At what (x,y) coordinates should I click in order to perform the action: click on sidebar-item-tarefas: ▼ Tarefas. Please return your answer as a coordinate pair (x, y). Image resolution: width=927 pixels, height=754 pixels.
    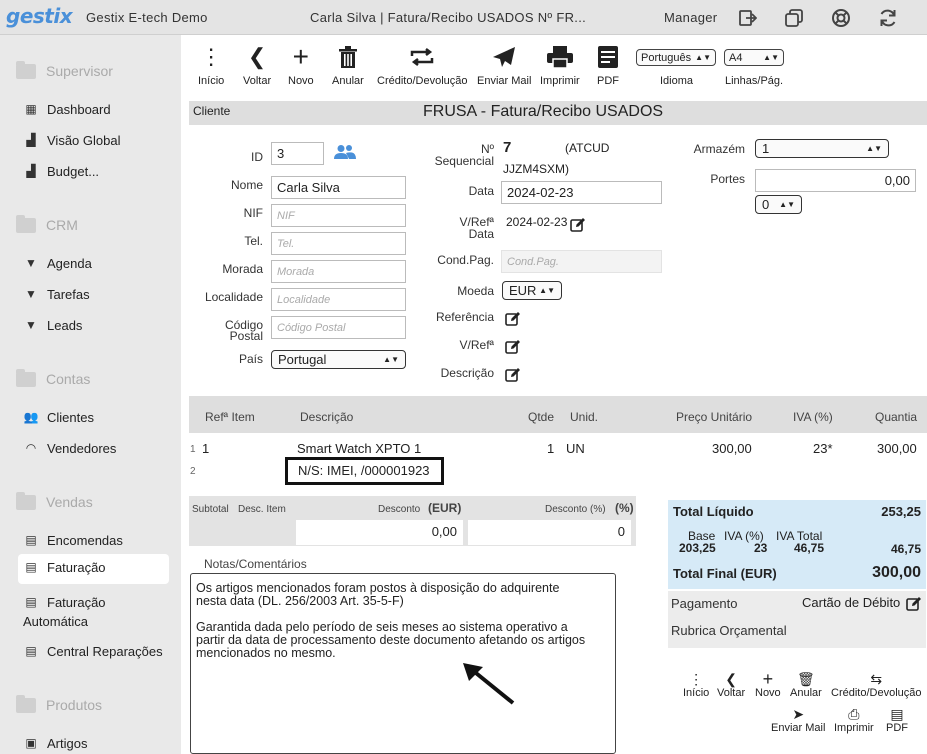
    Looking at the image, I should click on (93, 294).